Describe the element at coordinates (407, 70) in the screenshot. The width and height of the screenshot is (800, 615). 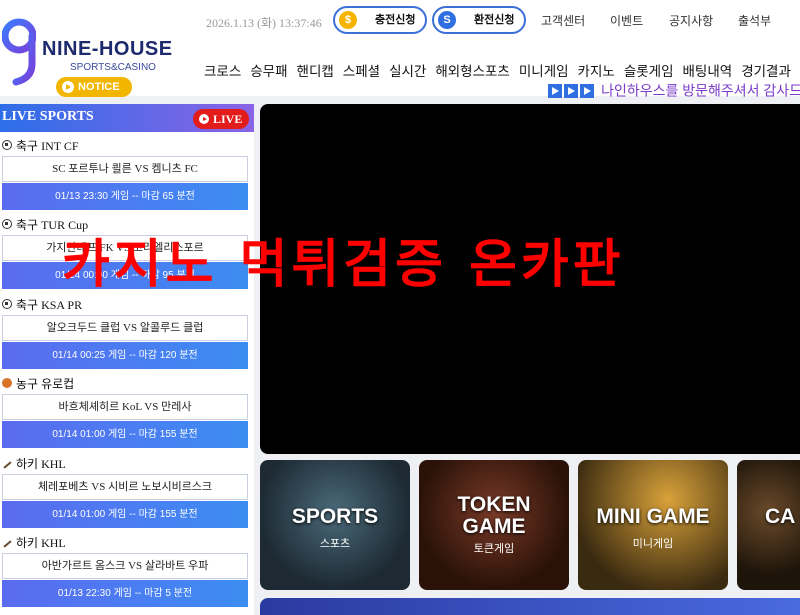
I see `nav-item-live: 실시간` at that location.